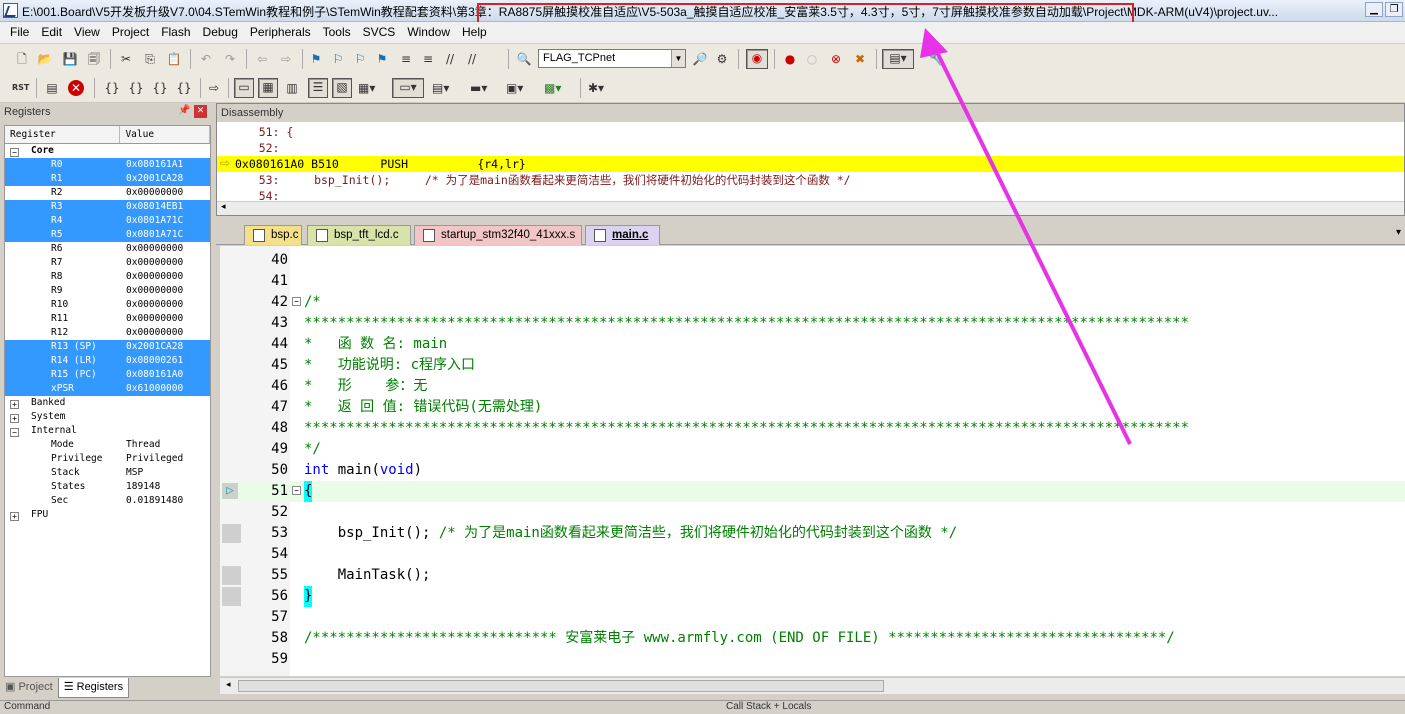  I want to click on minimize-button: ▁, so click(1374, 9).